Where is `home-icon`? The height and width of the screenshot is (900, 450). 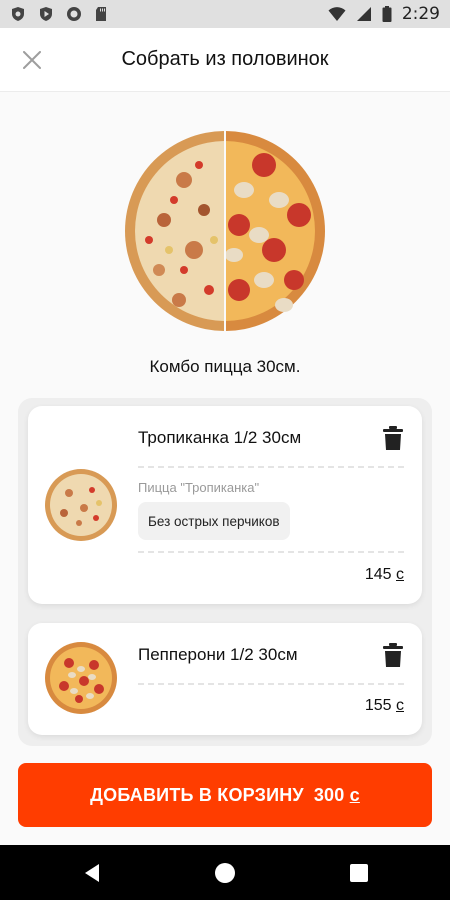 home-icon is located at coordinates (225, 873).